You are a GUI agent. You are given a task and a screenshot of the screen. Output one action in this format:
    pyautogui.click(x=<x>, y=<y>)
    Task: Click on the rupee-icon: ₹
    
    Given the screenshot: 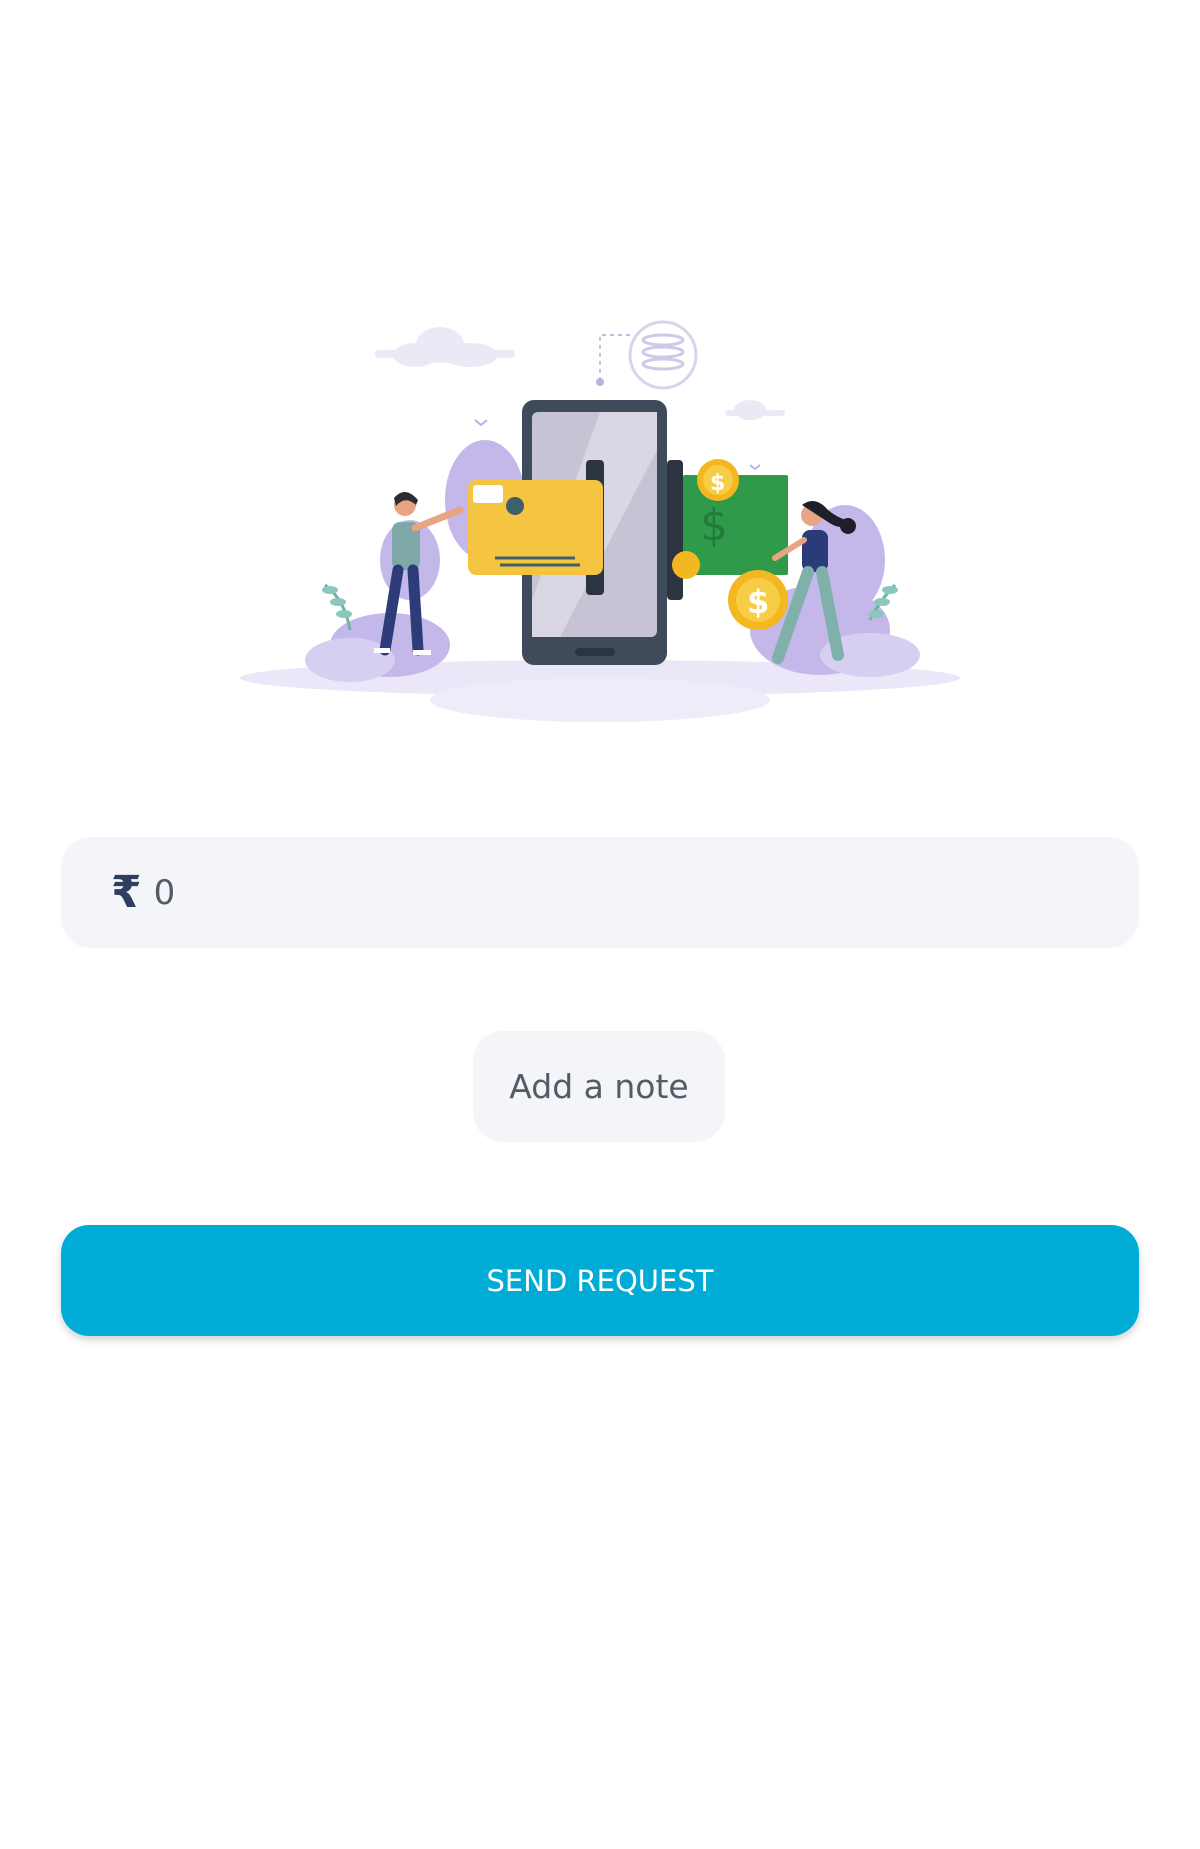 What is the action you would take?
    pyautogui.click(x=126, y=892)
    